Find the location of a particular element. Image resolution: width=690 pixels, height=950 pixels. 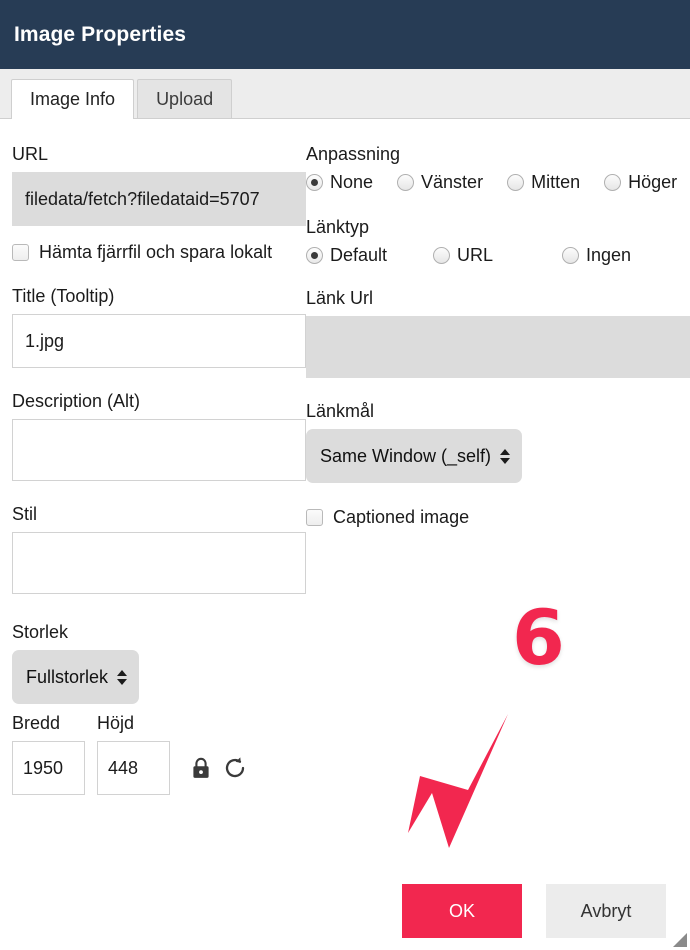

storlek-select: Fullstorlek is located at coordinates (76, 677).